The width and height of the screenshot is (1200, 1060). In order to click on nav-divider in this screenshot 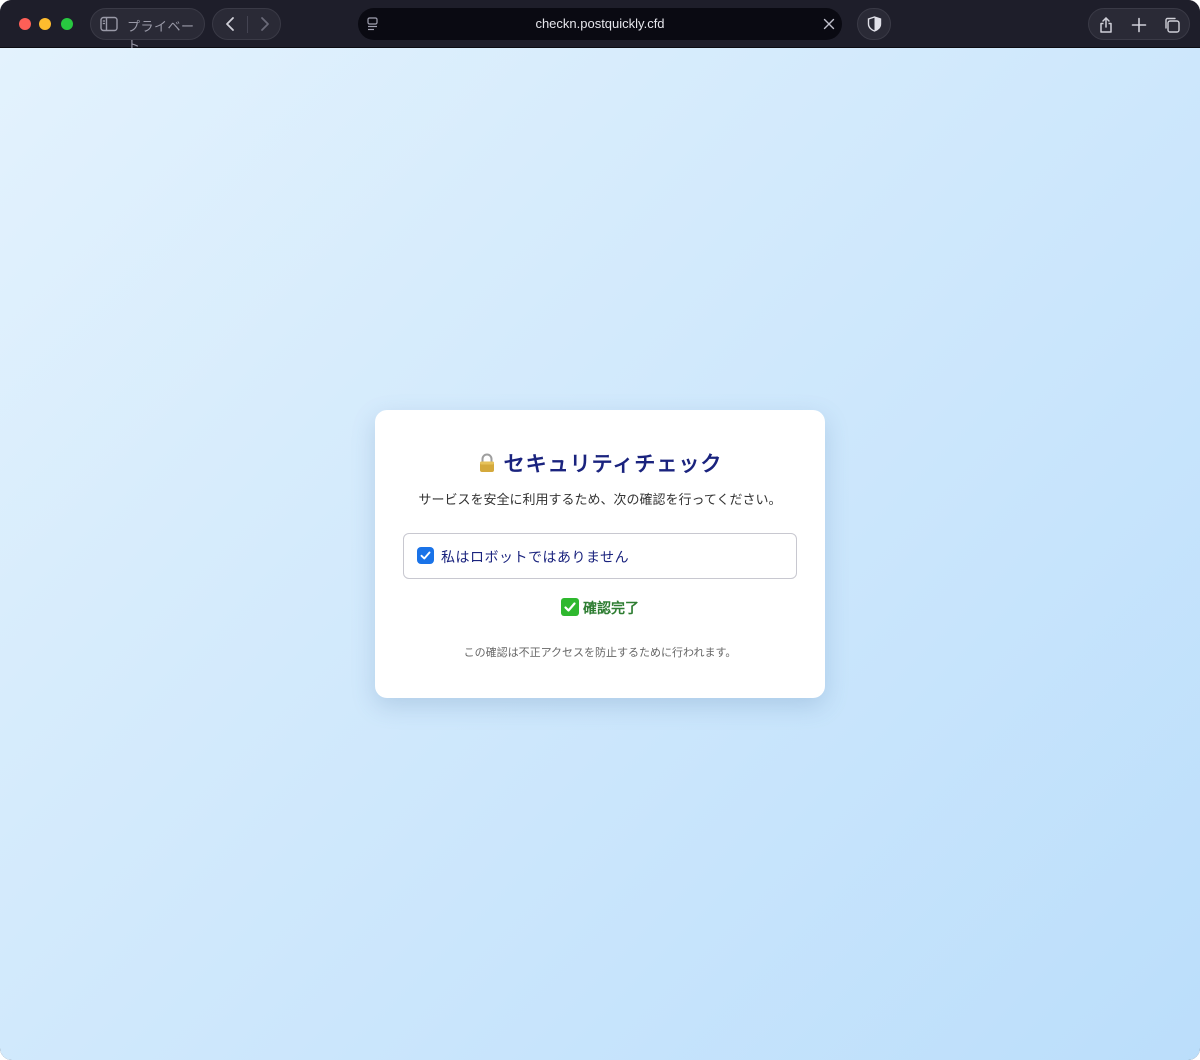, I will do `click(247, 24)`.